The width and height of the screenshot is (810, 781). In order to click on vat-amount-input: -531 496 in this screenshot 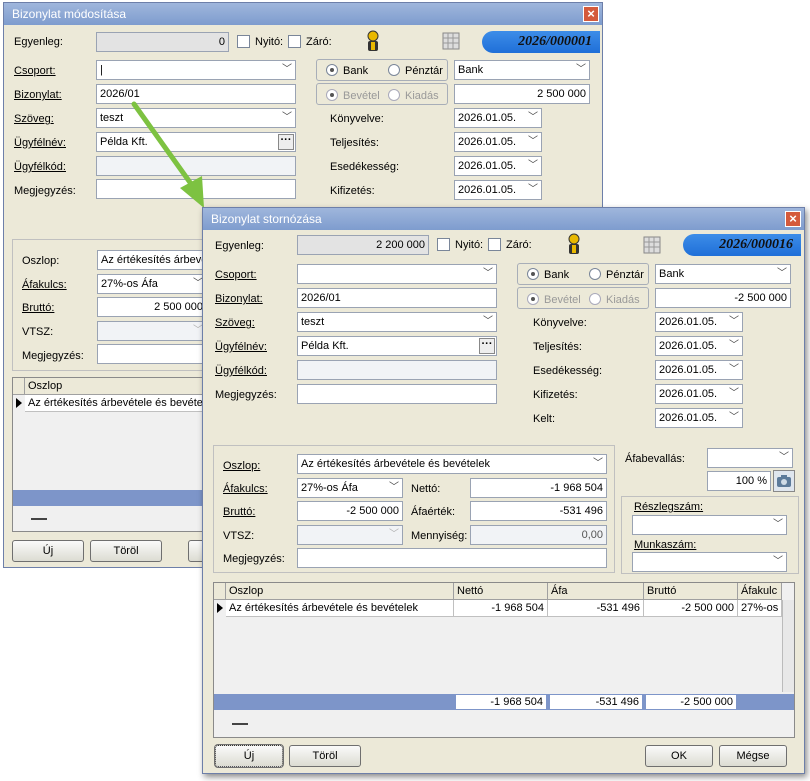, I will do `click(538, 511)`.